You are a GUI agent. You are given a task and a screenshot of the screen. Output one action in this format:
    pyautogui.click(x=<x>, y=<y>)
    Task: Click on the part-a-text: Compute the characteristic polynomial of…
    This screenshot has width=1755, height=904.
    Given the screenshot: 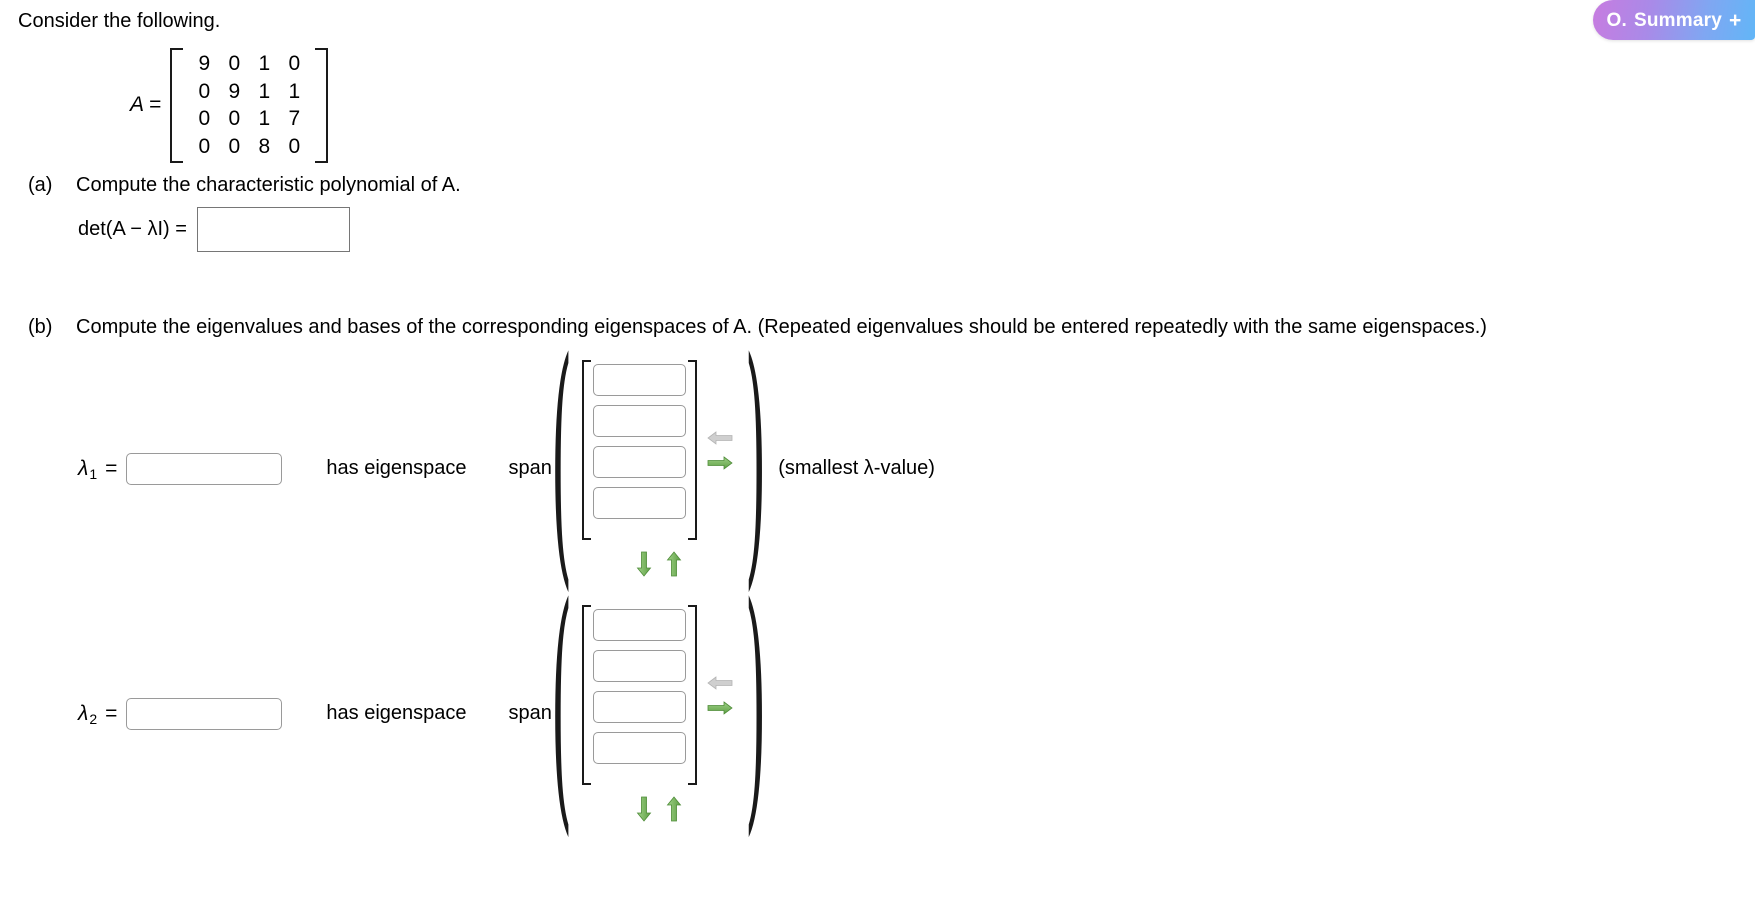 What is the action you would take?
    pyautogui.click(x=268, y=185)
    